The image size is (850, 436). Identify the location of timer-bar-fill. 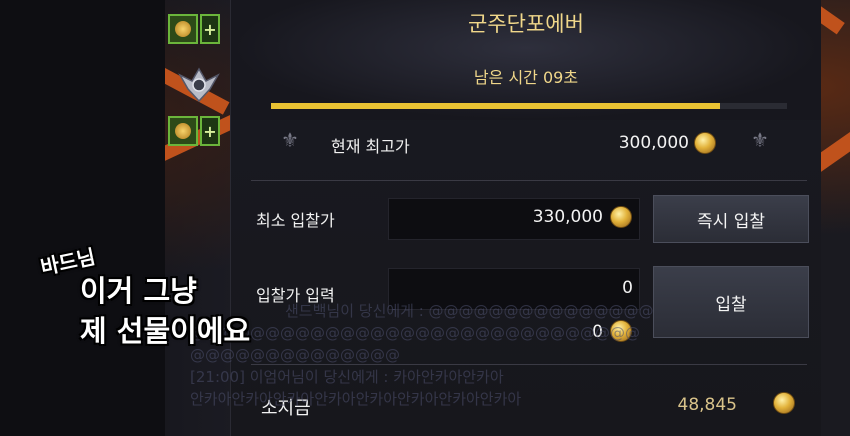
(495, 106).